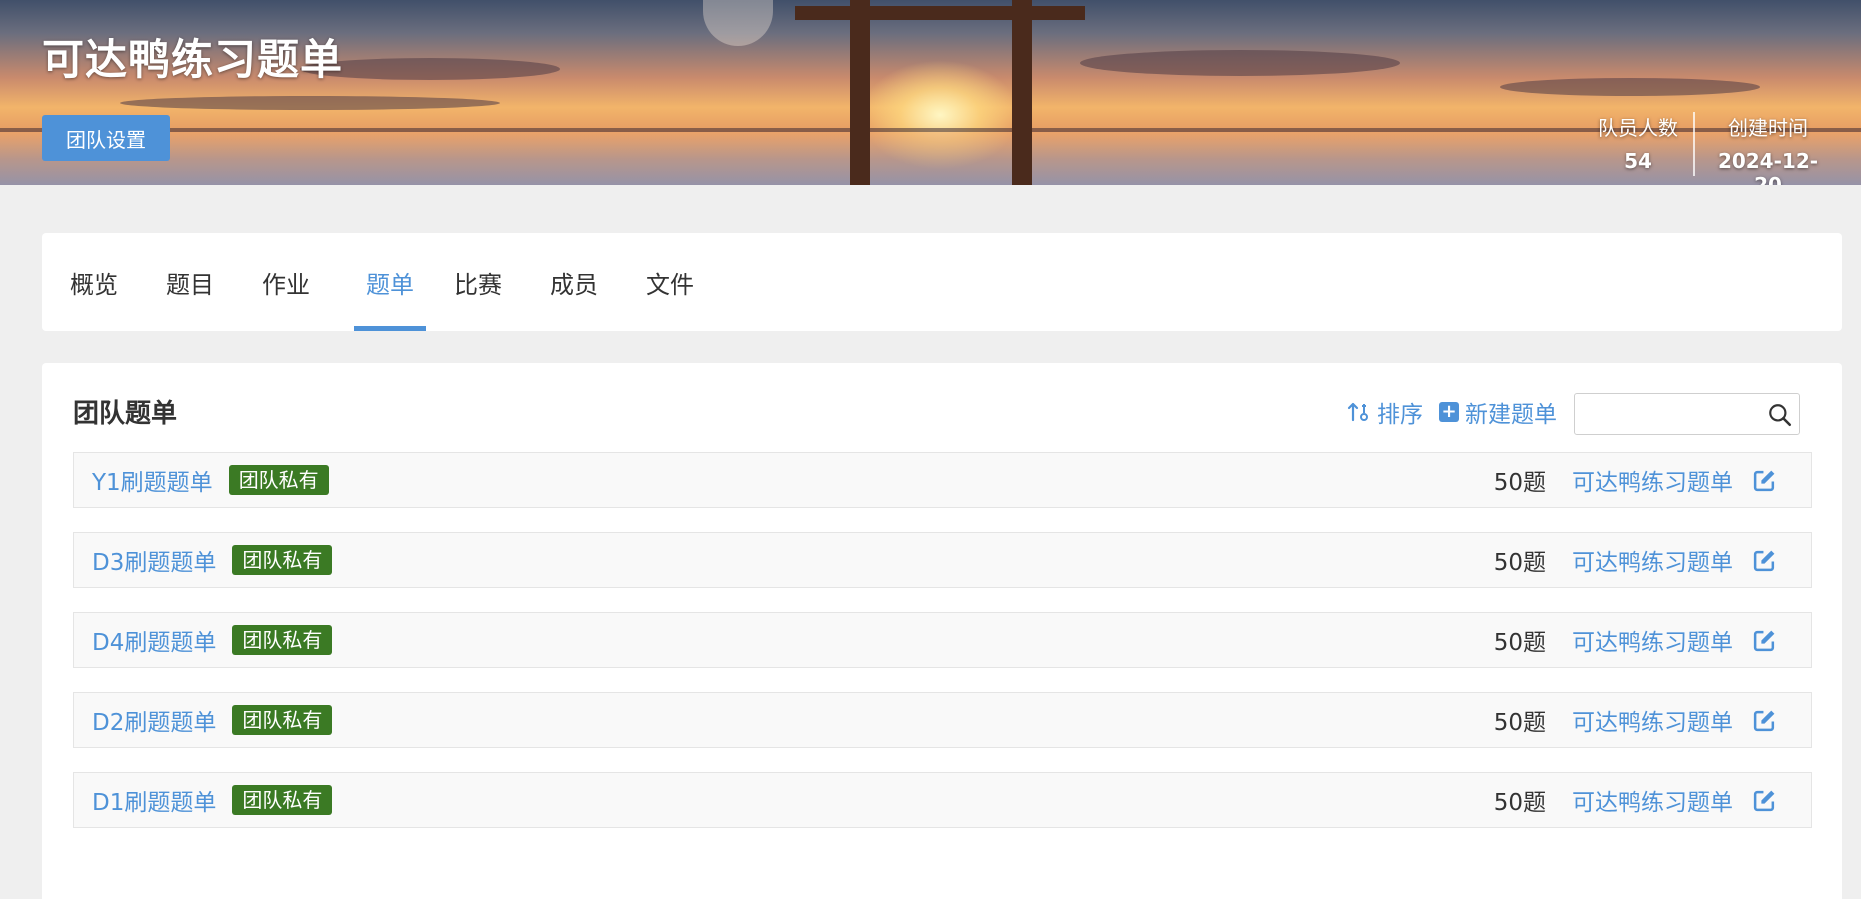  Describe the element at coordinates (1768, 148) in the screenshot. I see `created-date-stat: 创建时间 2024-12-20` at that location.